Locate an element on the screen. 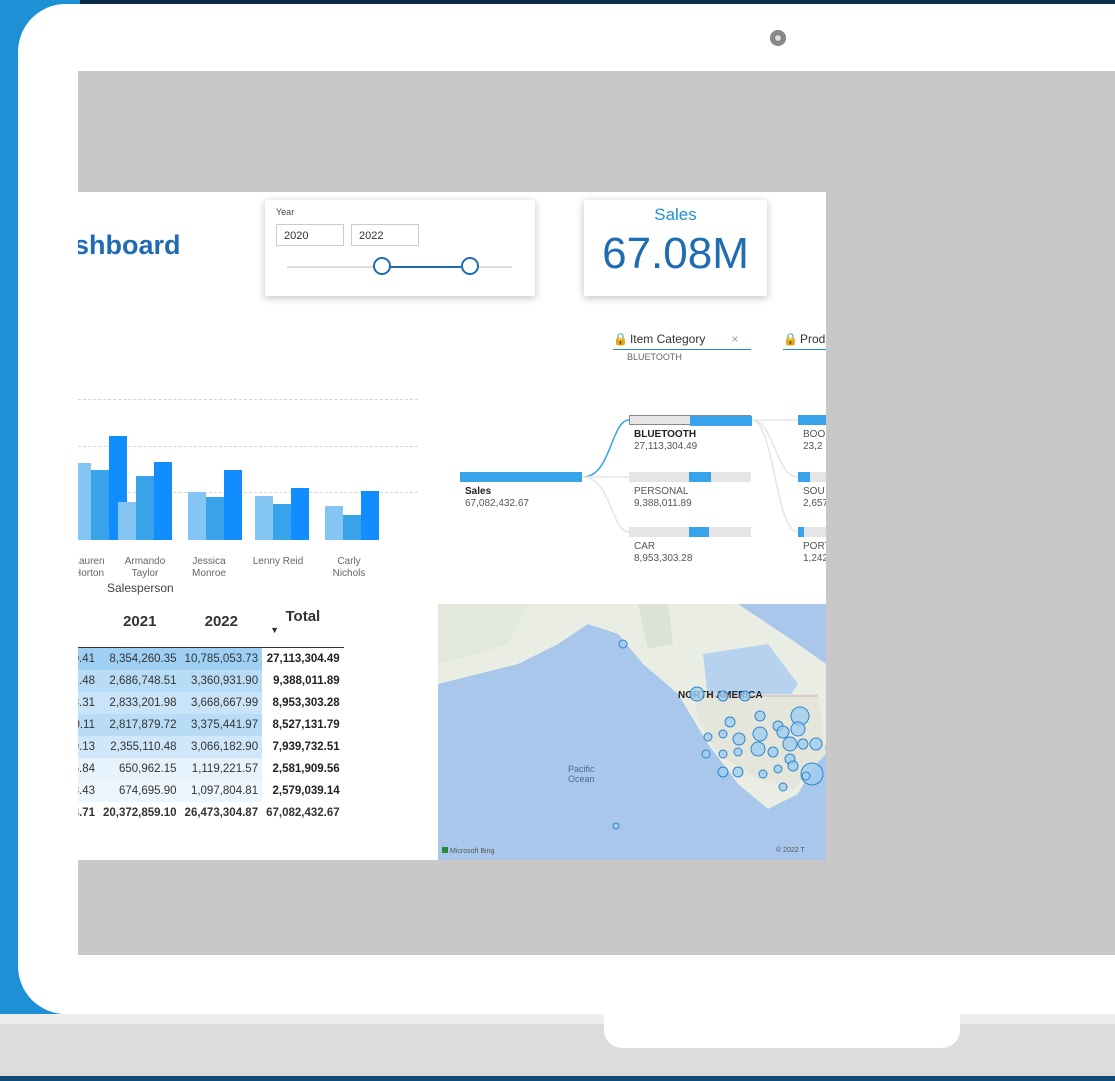 This screenshot has height=1081, width=1115. total-cell: 27,113,304.49 is located at coordinates (303, 659).